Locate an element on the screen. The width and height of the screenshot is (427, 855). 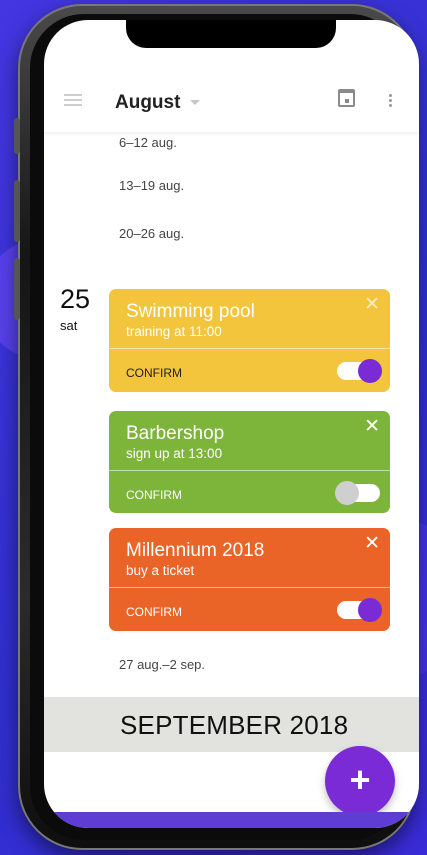
day-weekday: sat is located at coordinates (69, 325).